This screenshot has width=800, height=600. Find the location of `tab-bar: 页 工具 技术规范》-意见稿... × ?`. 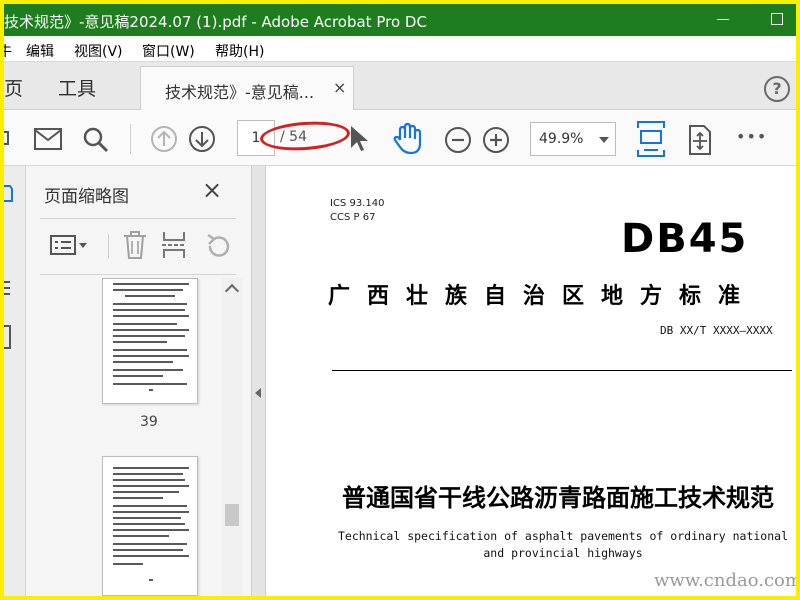

tab-bar: 页 工具 技术规范》-意见稿... × ? is located at coordinates (400, 86).